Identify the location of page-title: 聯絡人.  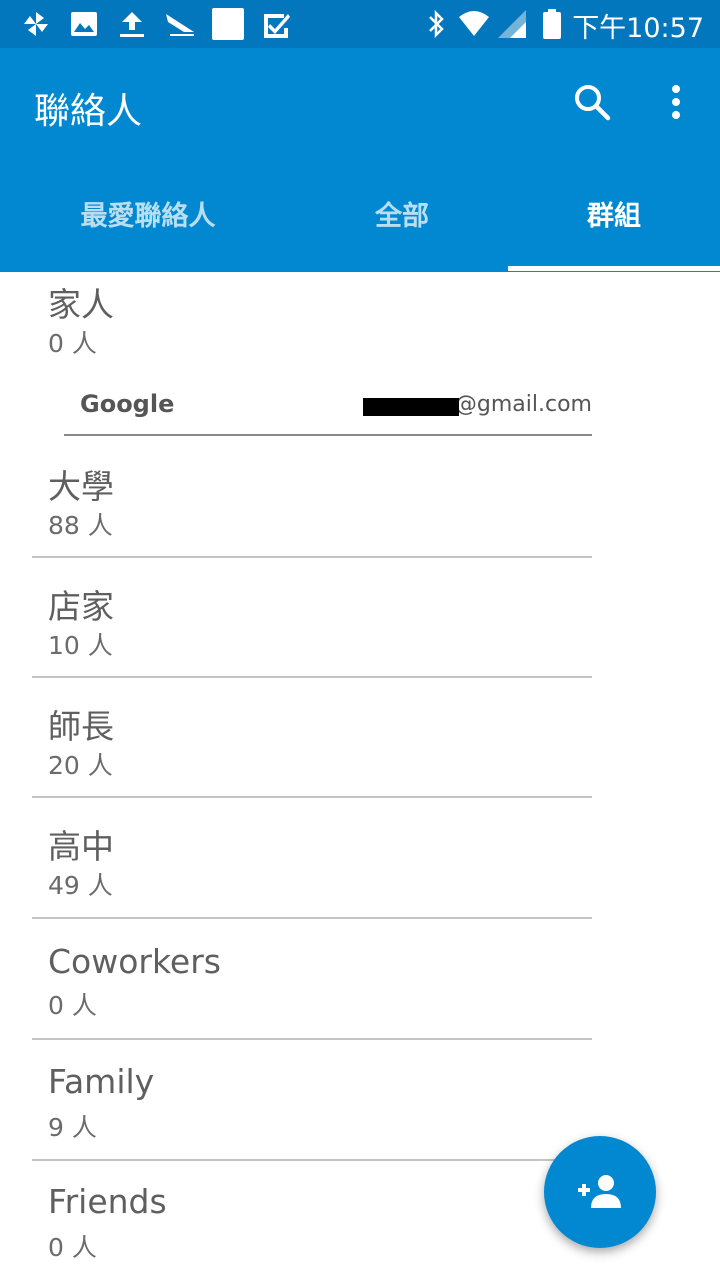
(88, 111).